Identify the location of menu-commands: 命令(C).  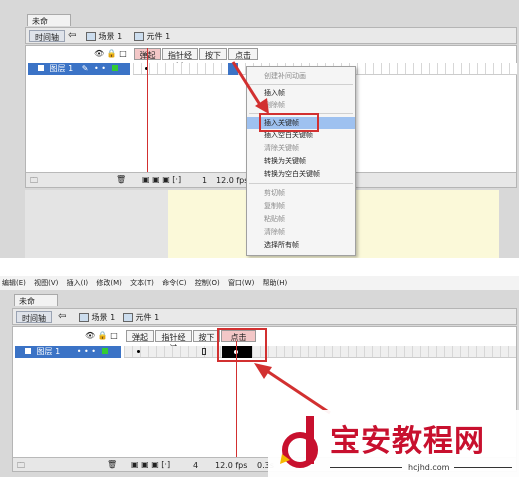
(174, 283).